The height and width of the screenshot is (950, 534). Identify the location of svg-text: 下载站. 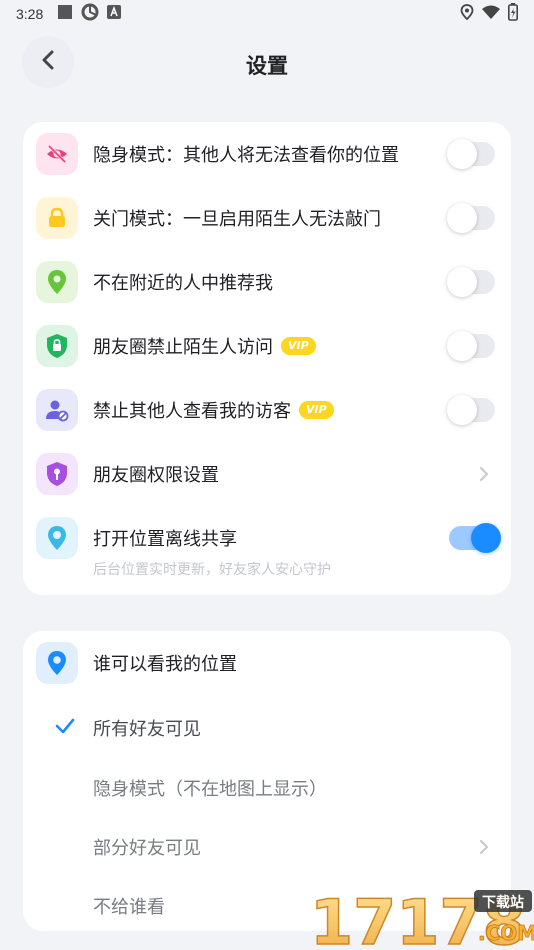
(503, 902).